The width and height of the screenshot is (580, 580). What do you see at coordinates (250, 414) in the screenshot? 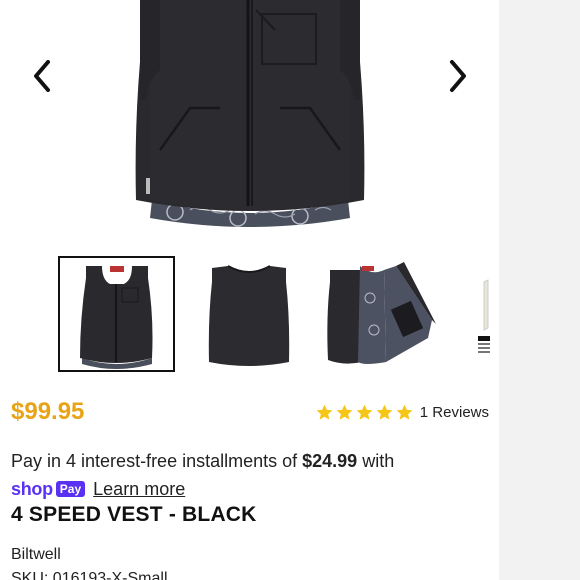
I see `price-rating-row: $99.95 1 Reviews` at bounding box center [250, 414].